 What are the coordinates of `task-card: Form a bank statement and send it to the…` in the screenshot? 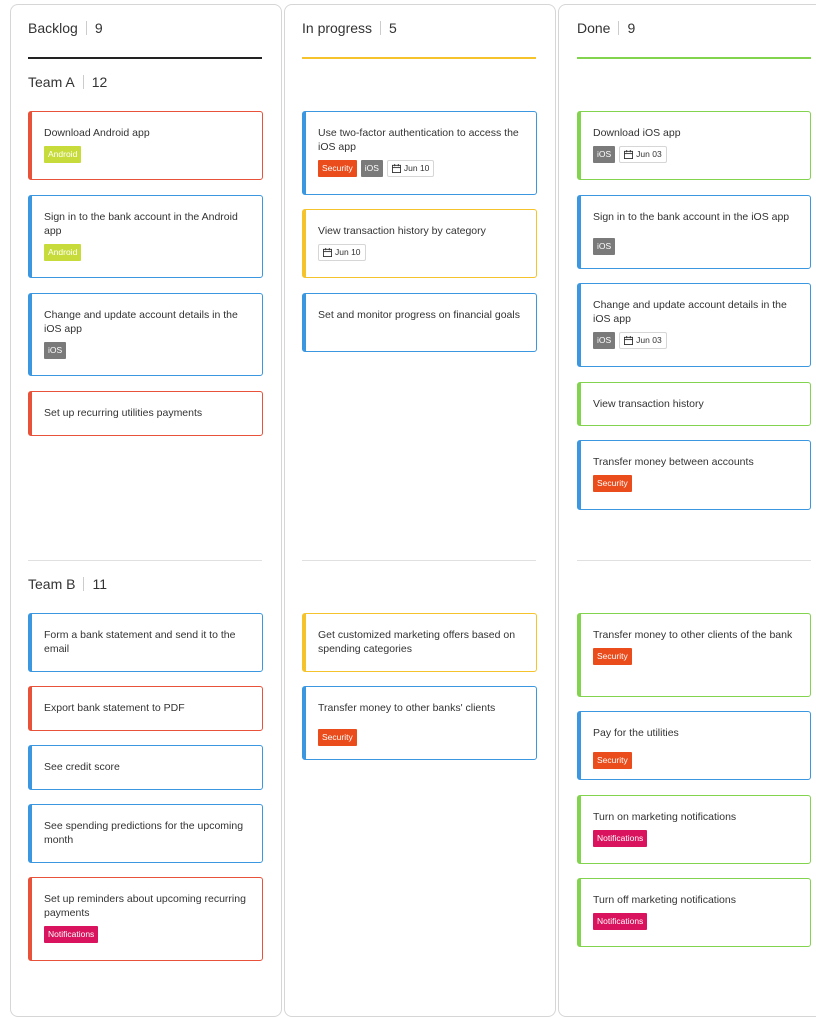 It's located at (145, 642).